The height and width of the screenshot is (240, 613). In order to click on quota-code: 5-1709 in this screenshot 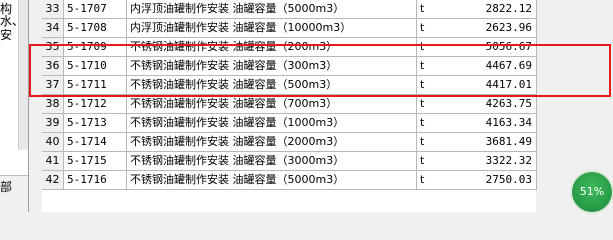, I will do `click(95, 47)`.